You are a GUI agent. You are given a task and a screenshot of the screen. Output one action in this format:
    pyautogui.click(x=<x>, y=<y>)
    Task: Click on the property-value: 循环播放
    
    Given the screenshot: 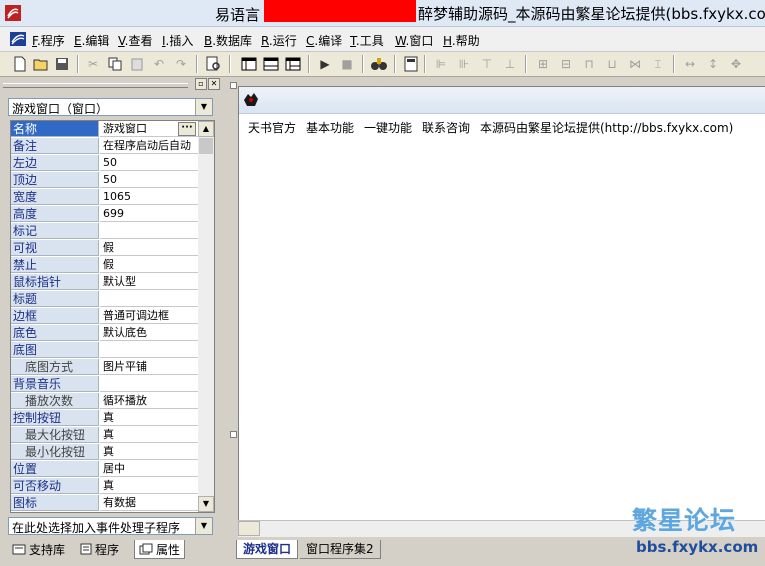 What is the action you would take?
    pyautogui.click(x=149, y=401)
    